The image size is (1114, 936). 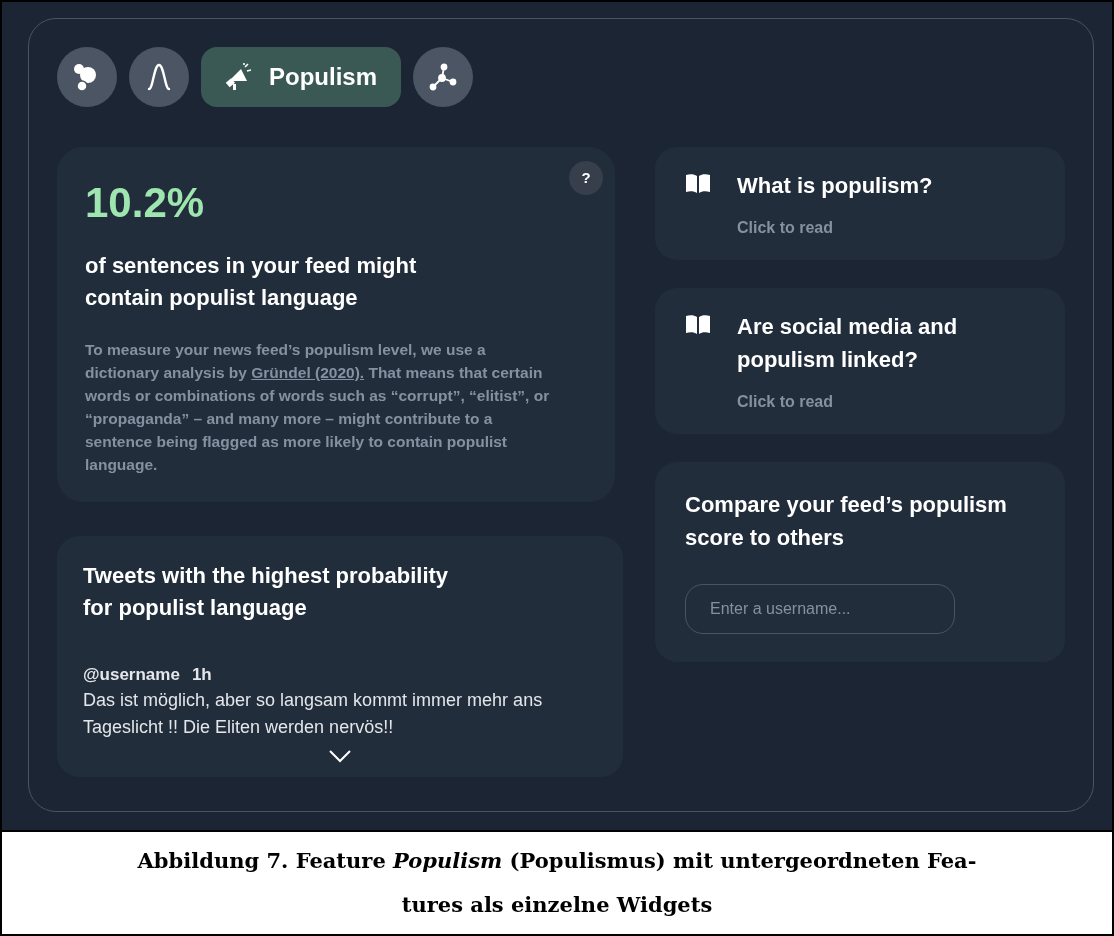 I want to click on tweet-username: @username, so click(x=131, y=674).